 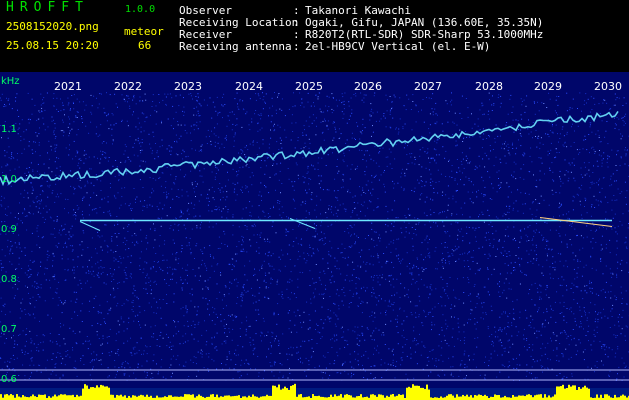 What do you see at coordinates (9, 279) in the screenshot?
I see `y-tick-label: 0.8` at bounding box center [9, 279].